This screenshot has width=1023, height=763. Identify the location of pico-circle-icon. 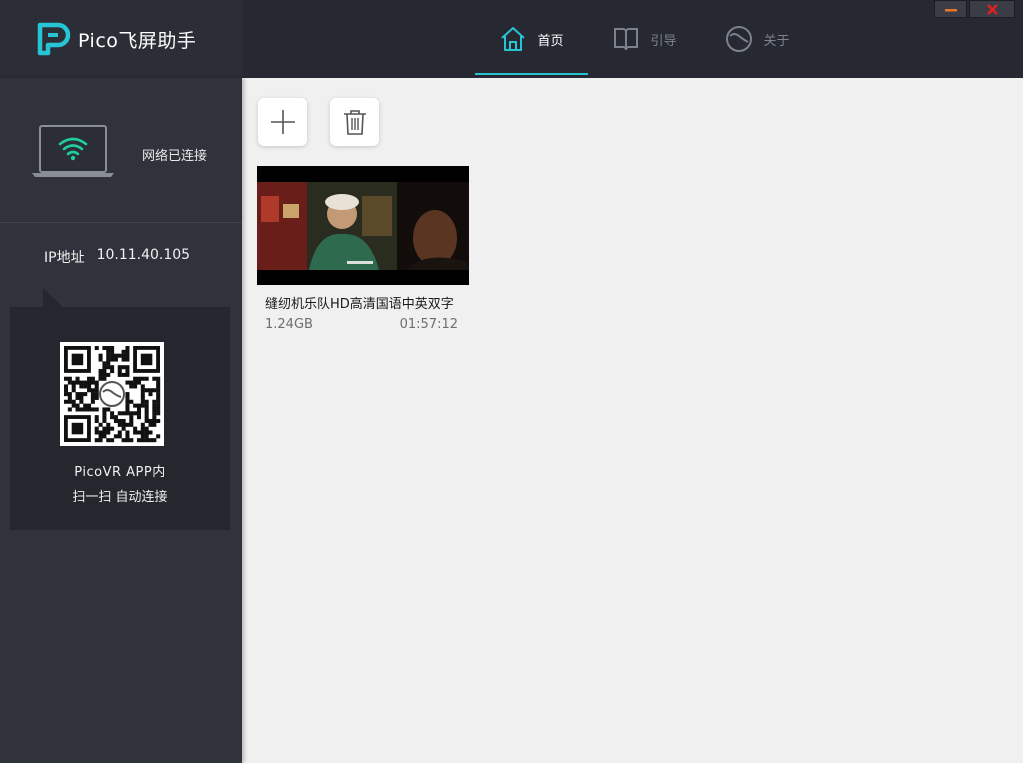
(739, 39).